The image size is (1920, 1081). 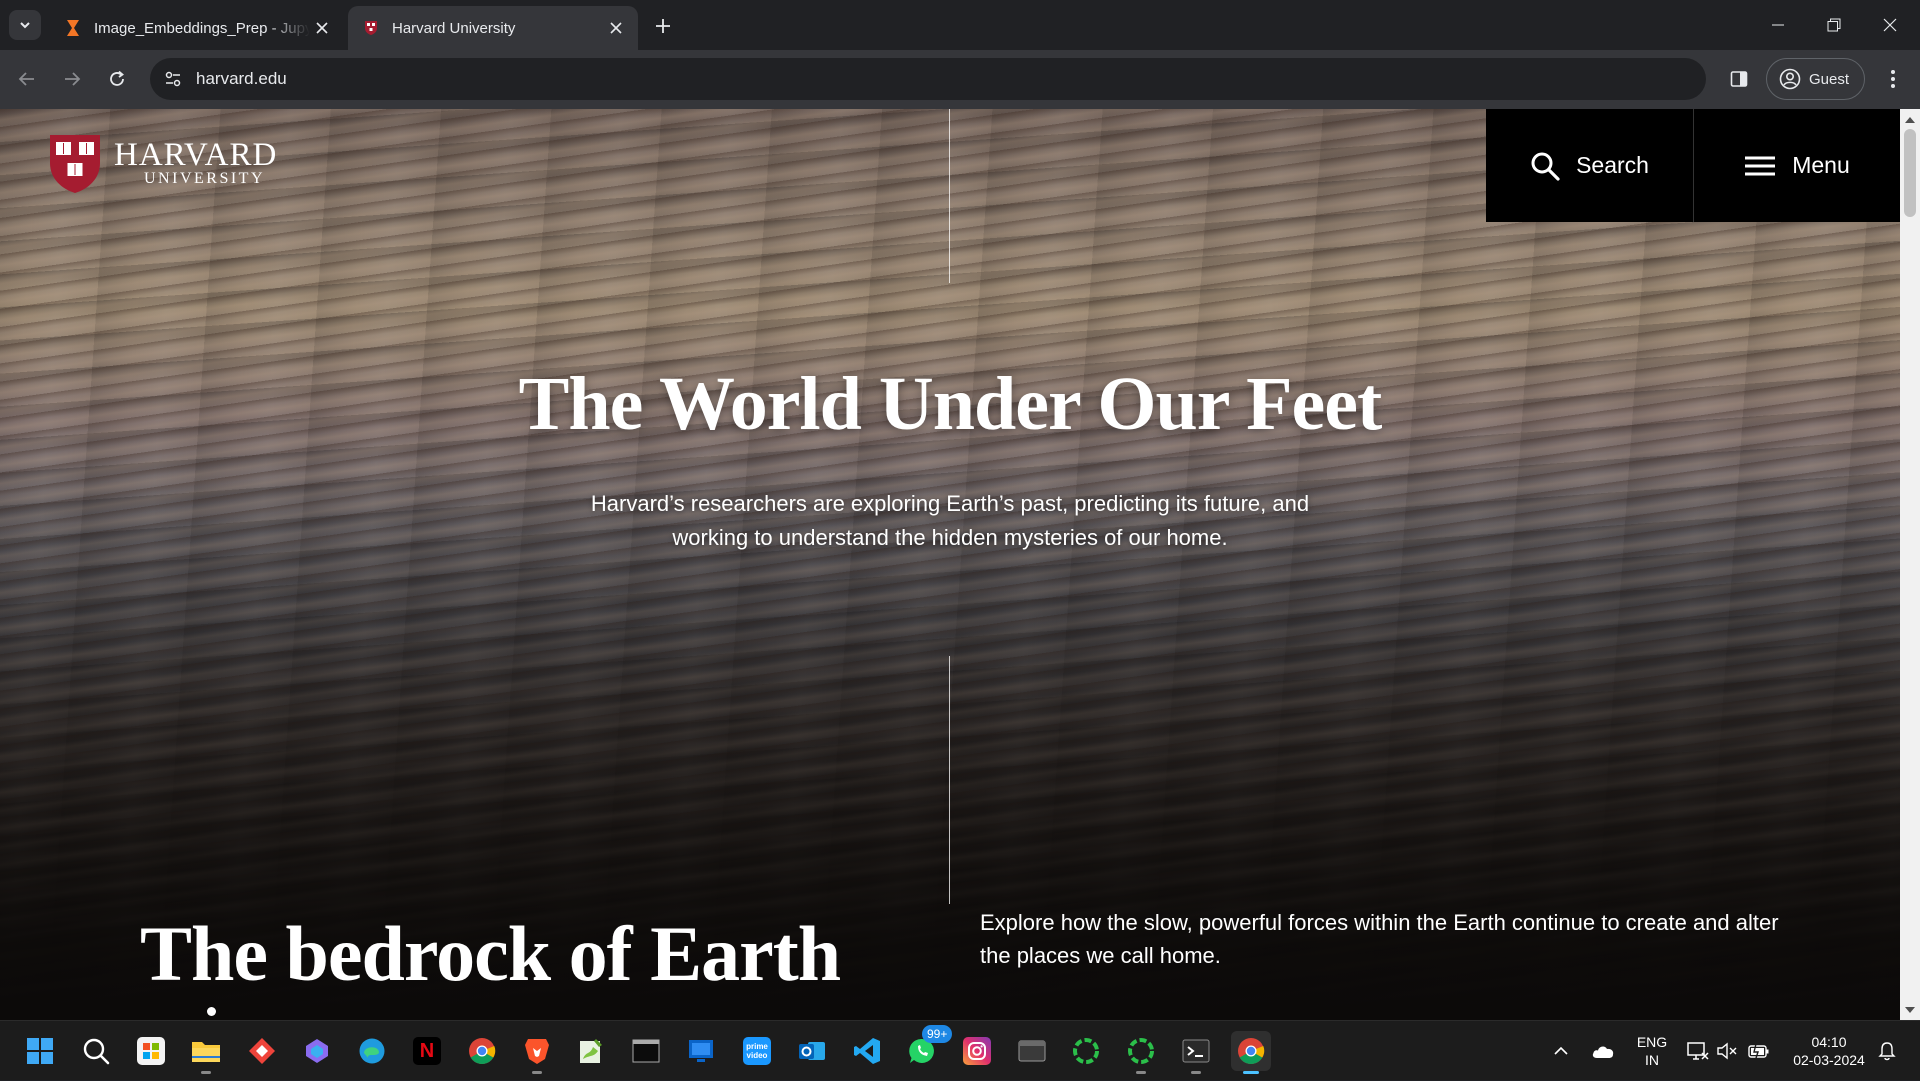 I want to click on minimize-button, so click(x=1778, y=25).